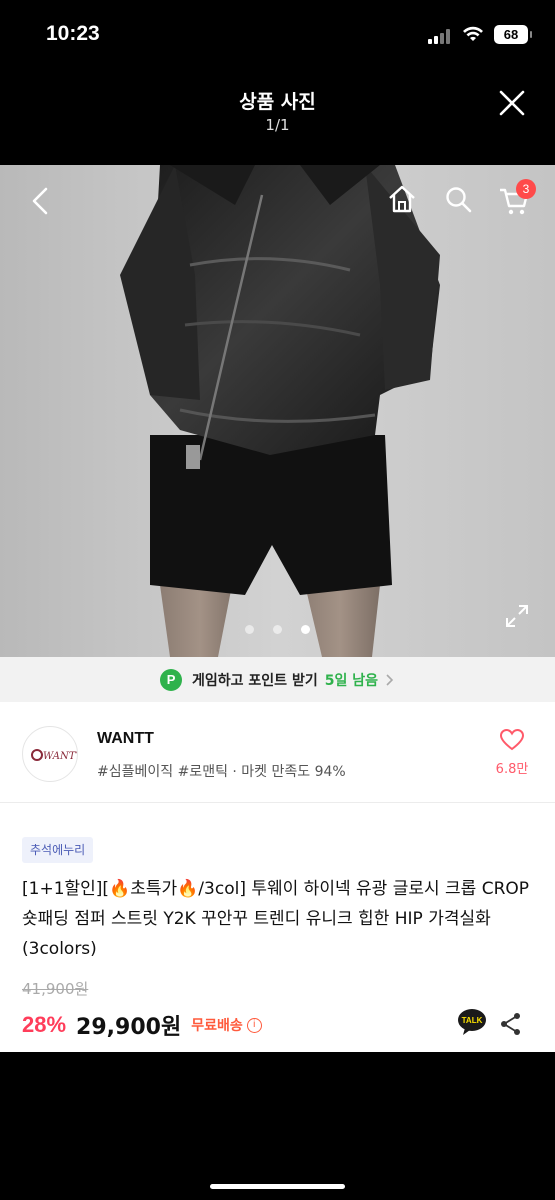  What do you see at coordinates (351, 680) in the screenshot?
I see `game-days-remaining: 5일 남음` at bounding box center [351, 680].